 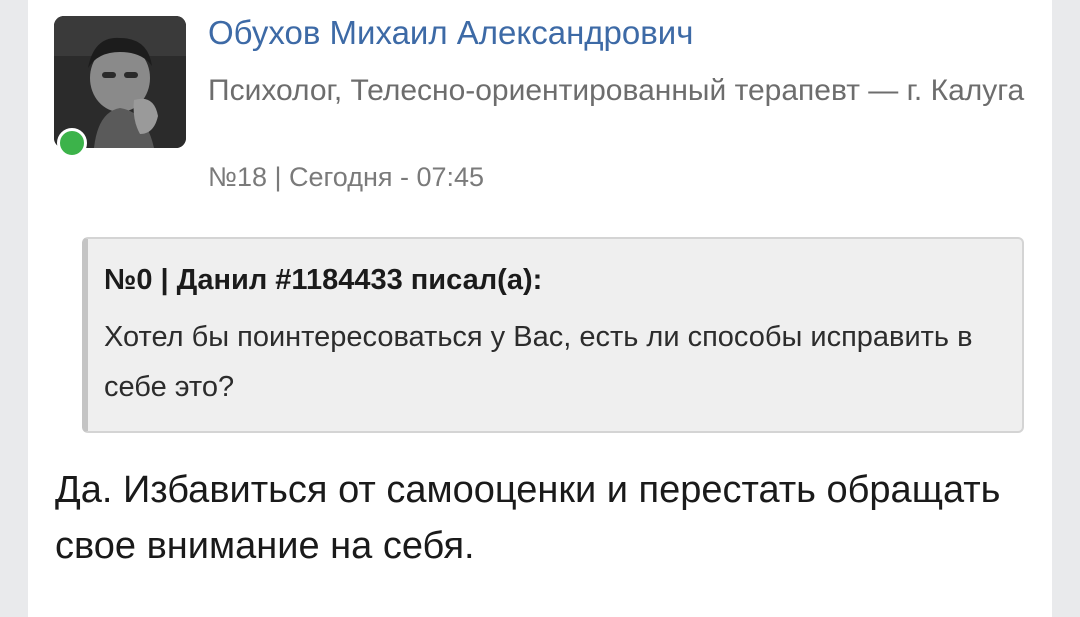 What do you see at coordinates (346, 177) in the screenshot?
I see `post-meta: №18 | Сегодня - 07:45` at bounding box center [346, 177].